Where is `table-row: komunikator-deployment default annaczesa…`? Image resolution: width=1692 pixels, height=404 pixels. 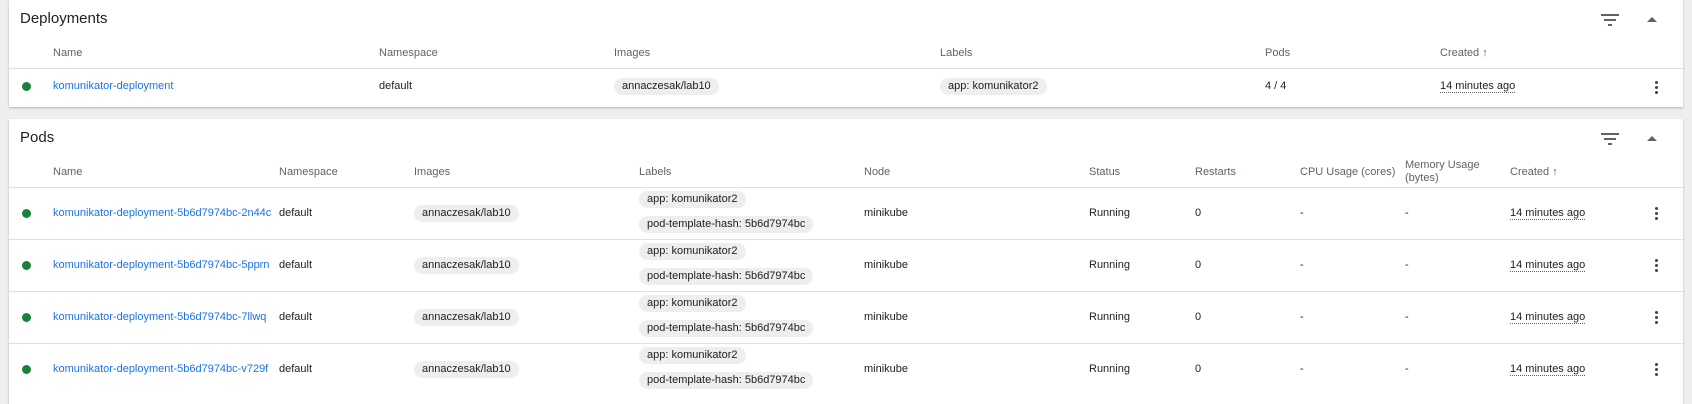 table-row: komunikator-deployment default annaczesa… is located at coordinates (846, 87).